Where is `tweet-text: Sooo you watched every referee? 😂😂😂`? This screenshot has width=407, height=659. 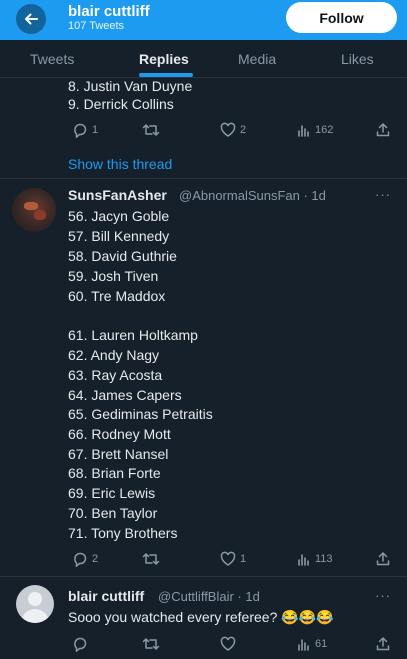
tweet-text: Sooo you watched every referee? 😂😂😂 is located at coordinates (201, 617).